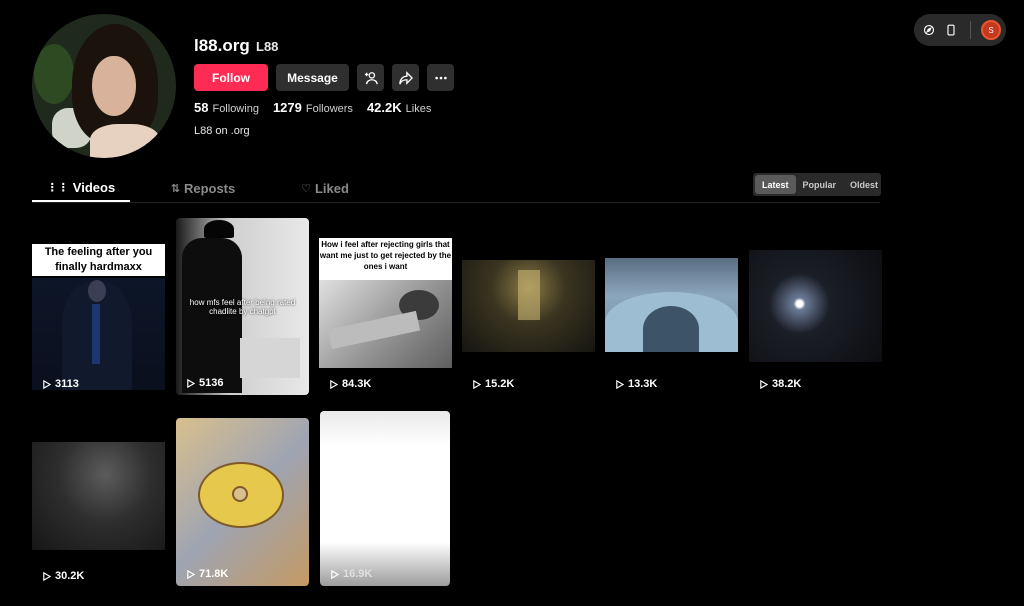  I want to click on view-count: 71.8K, so click(207, 574).